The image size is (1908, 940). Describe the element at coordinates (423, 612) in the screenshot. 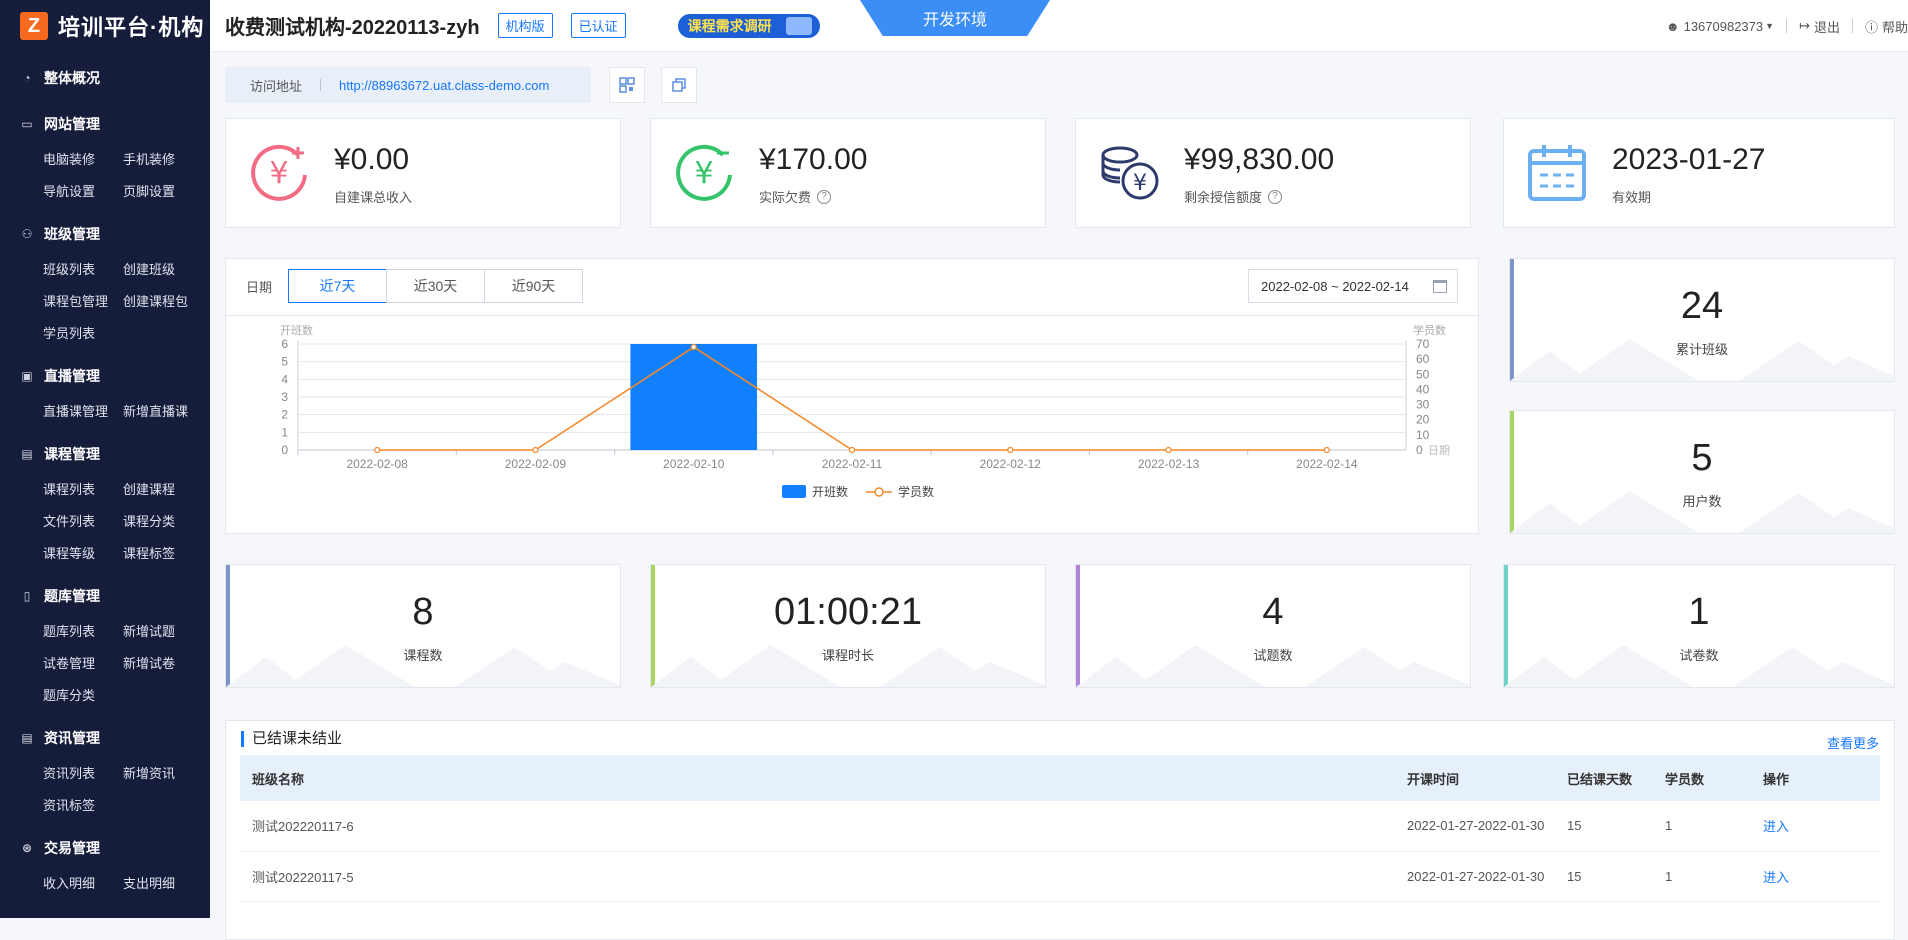

I see `course-count-value: 8` at that location.